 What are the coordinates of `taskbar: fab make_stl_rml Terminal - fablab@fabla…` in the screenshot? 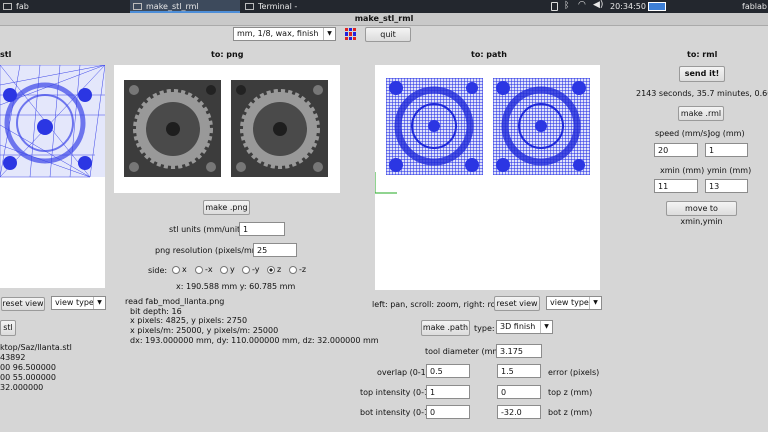 It's located at (384, 12).